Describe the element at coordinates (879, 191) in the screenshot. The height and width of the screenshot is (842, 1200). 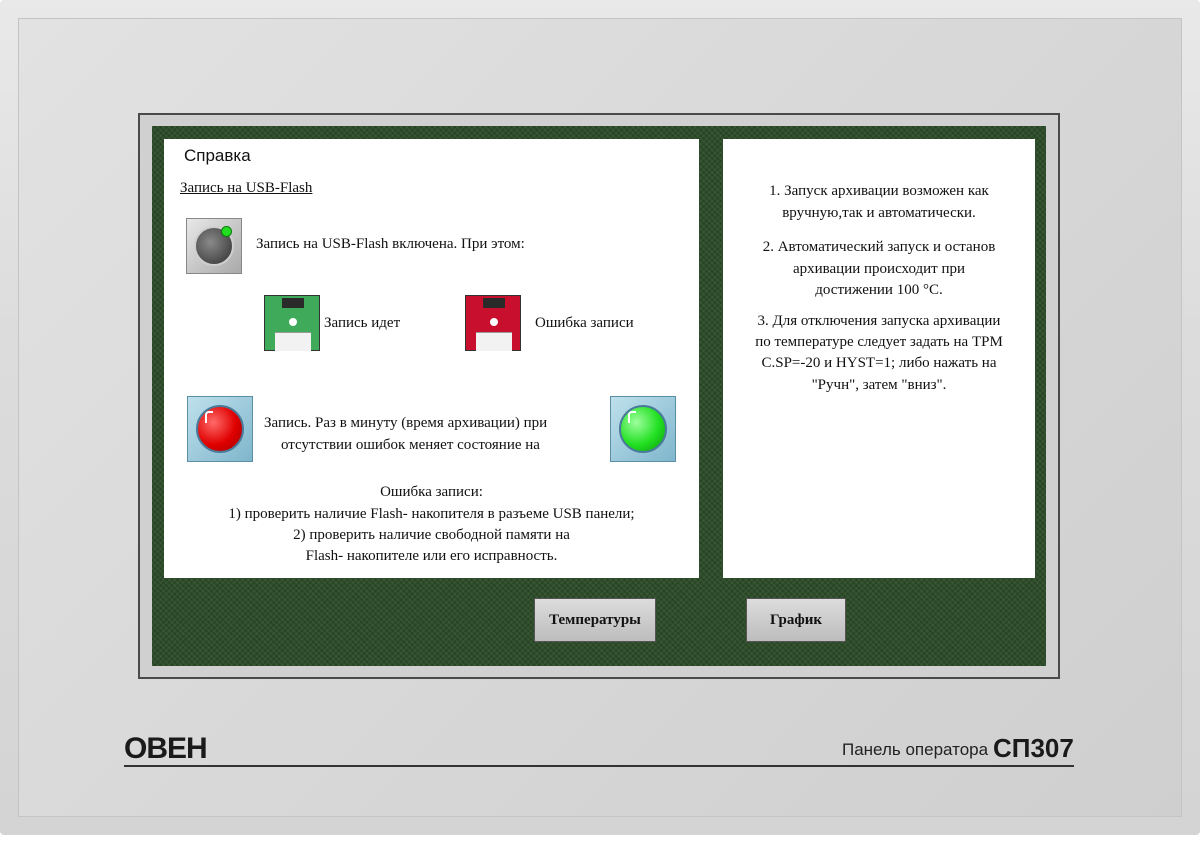
I see `note-1-line1: 1. Запуск архивации возможен как` at that location.